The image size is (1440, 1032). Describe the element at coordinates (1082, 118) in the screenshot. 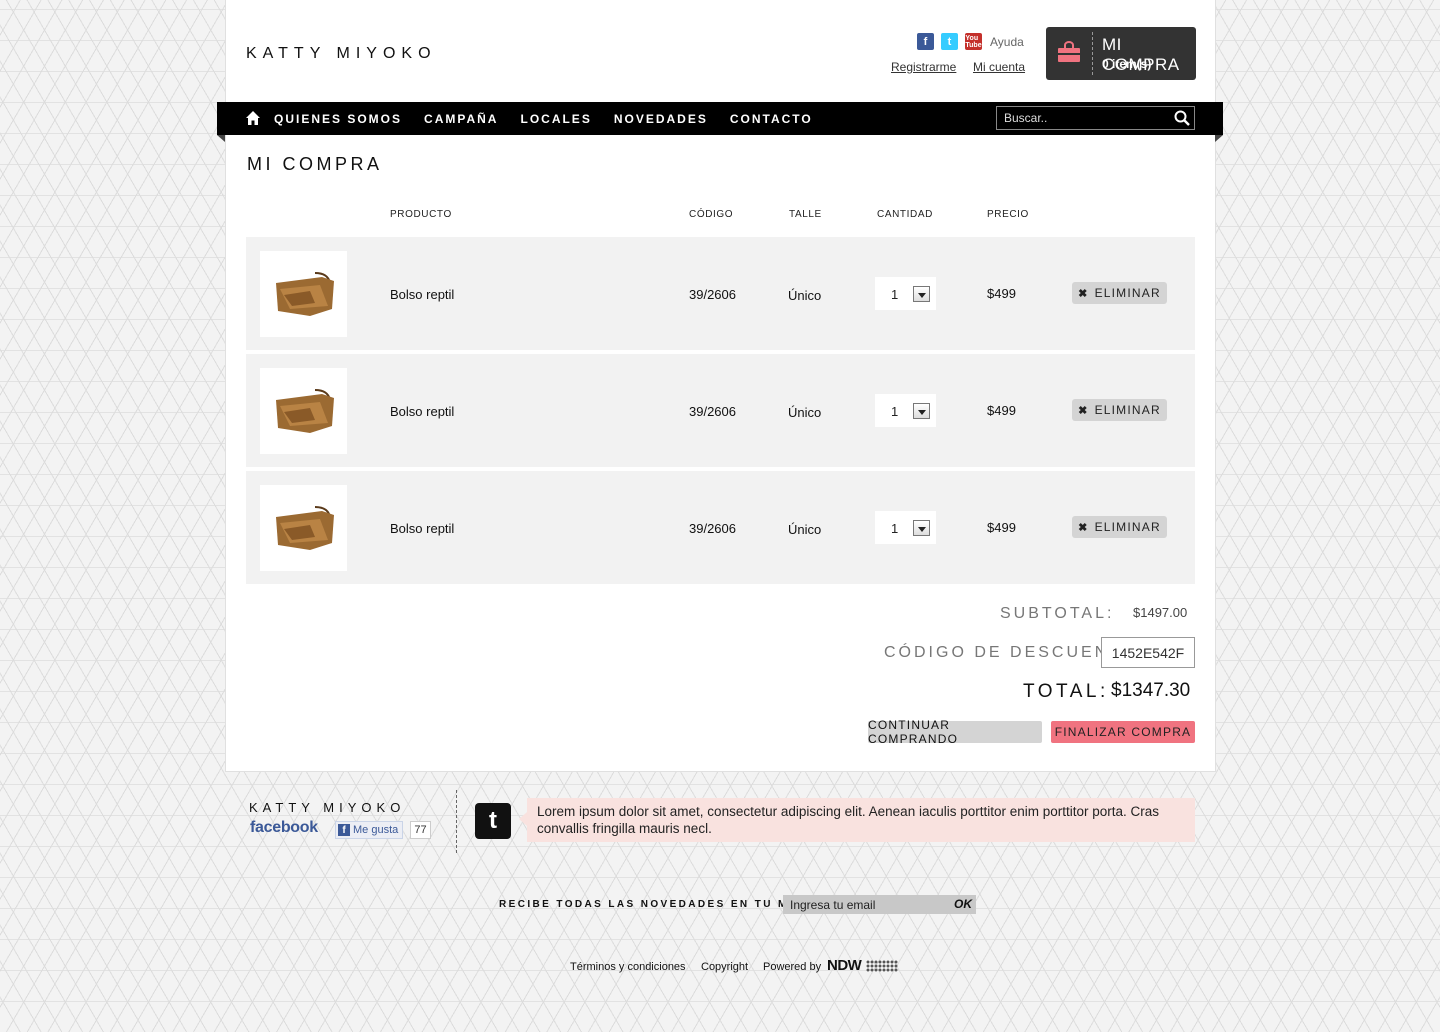

I see `search-input` at that location.